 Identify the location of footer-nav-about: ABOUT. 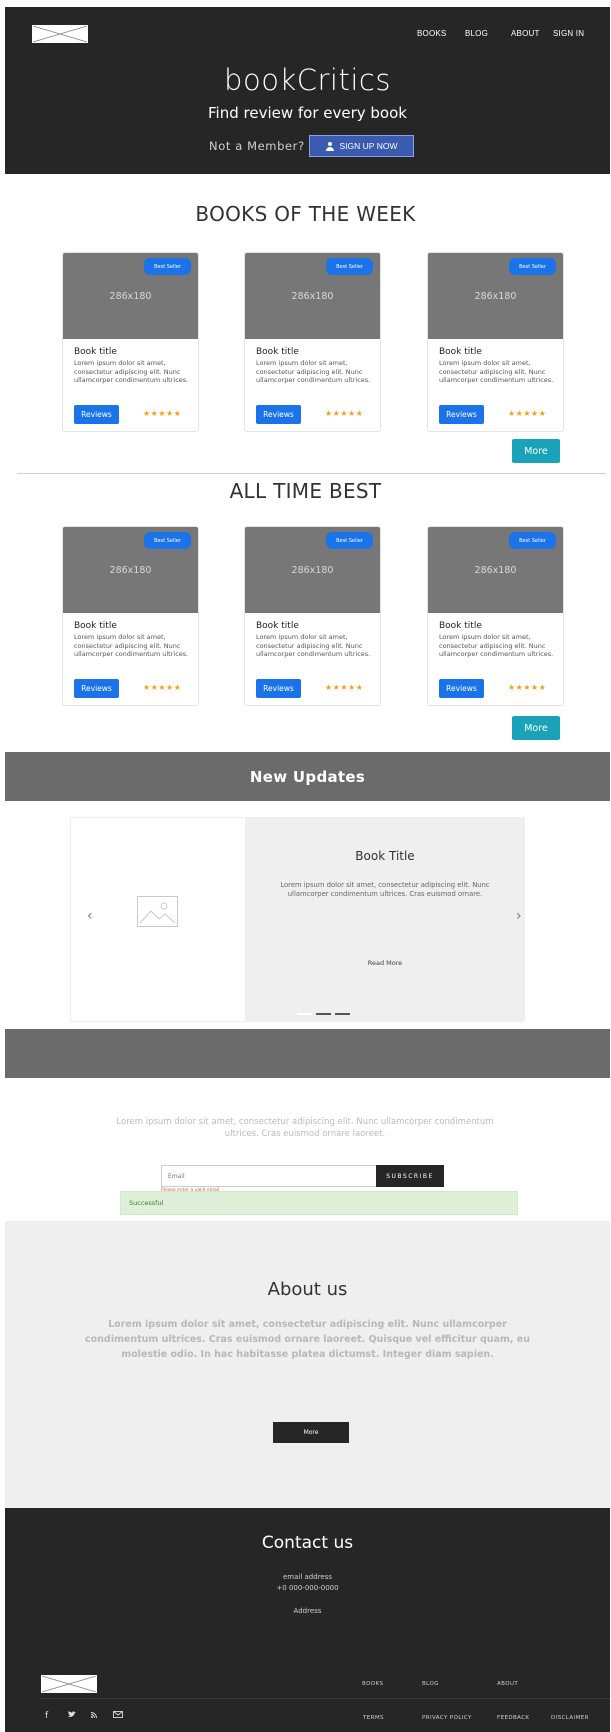
(507, 1684).